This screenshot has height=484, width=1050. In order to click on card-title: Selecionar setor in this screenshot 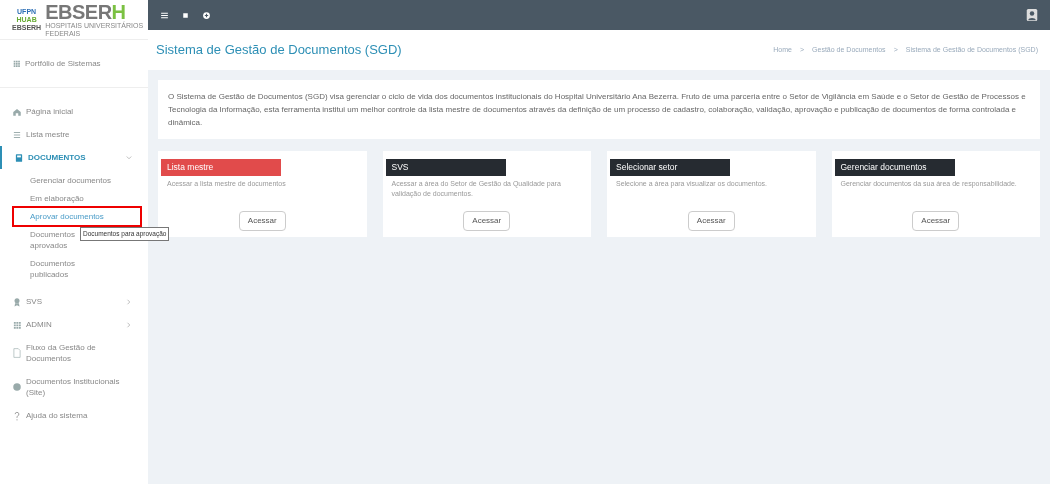, I will do `click(670, 167)`.